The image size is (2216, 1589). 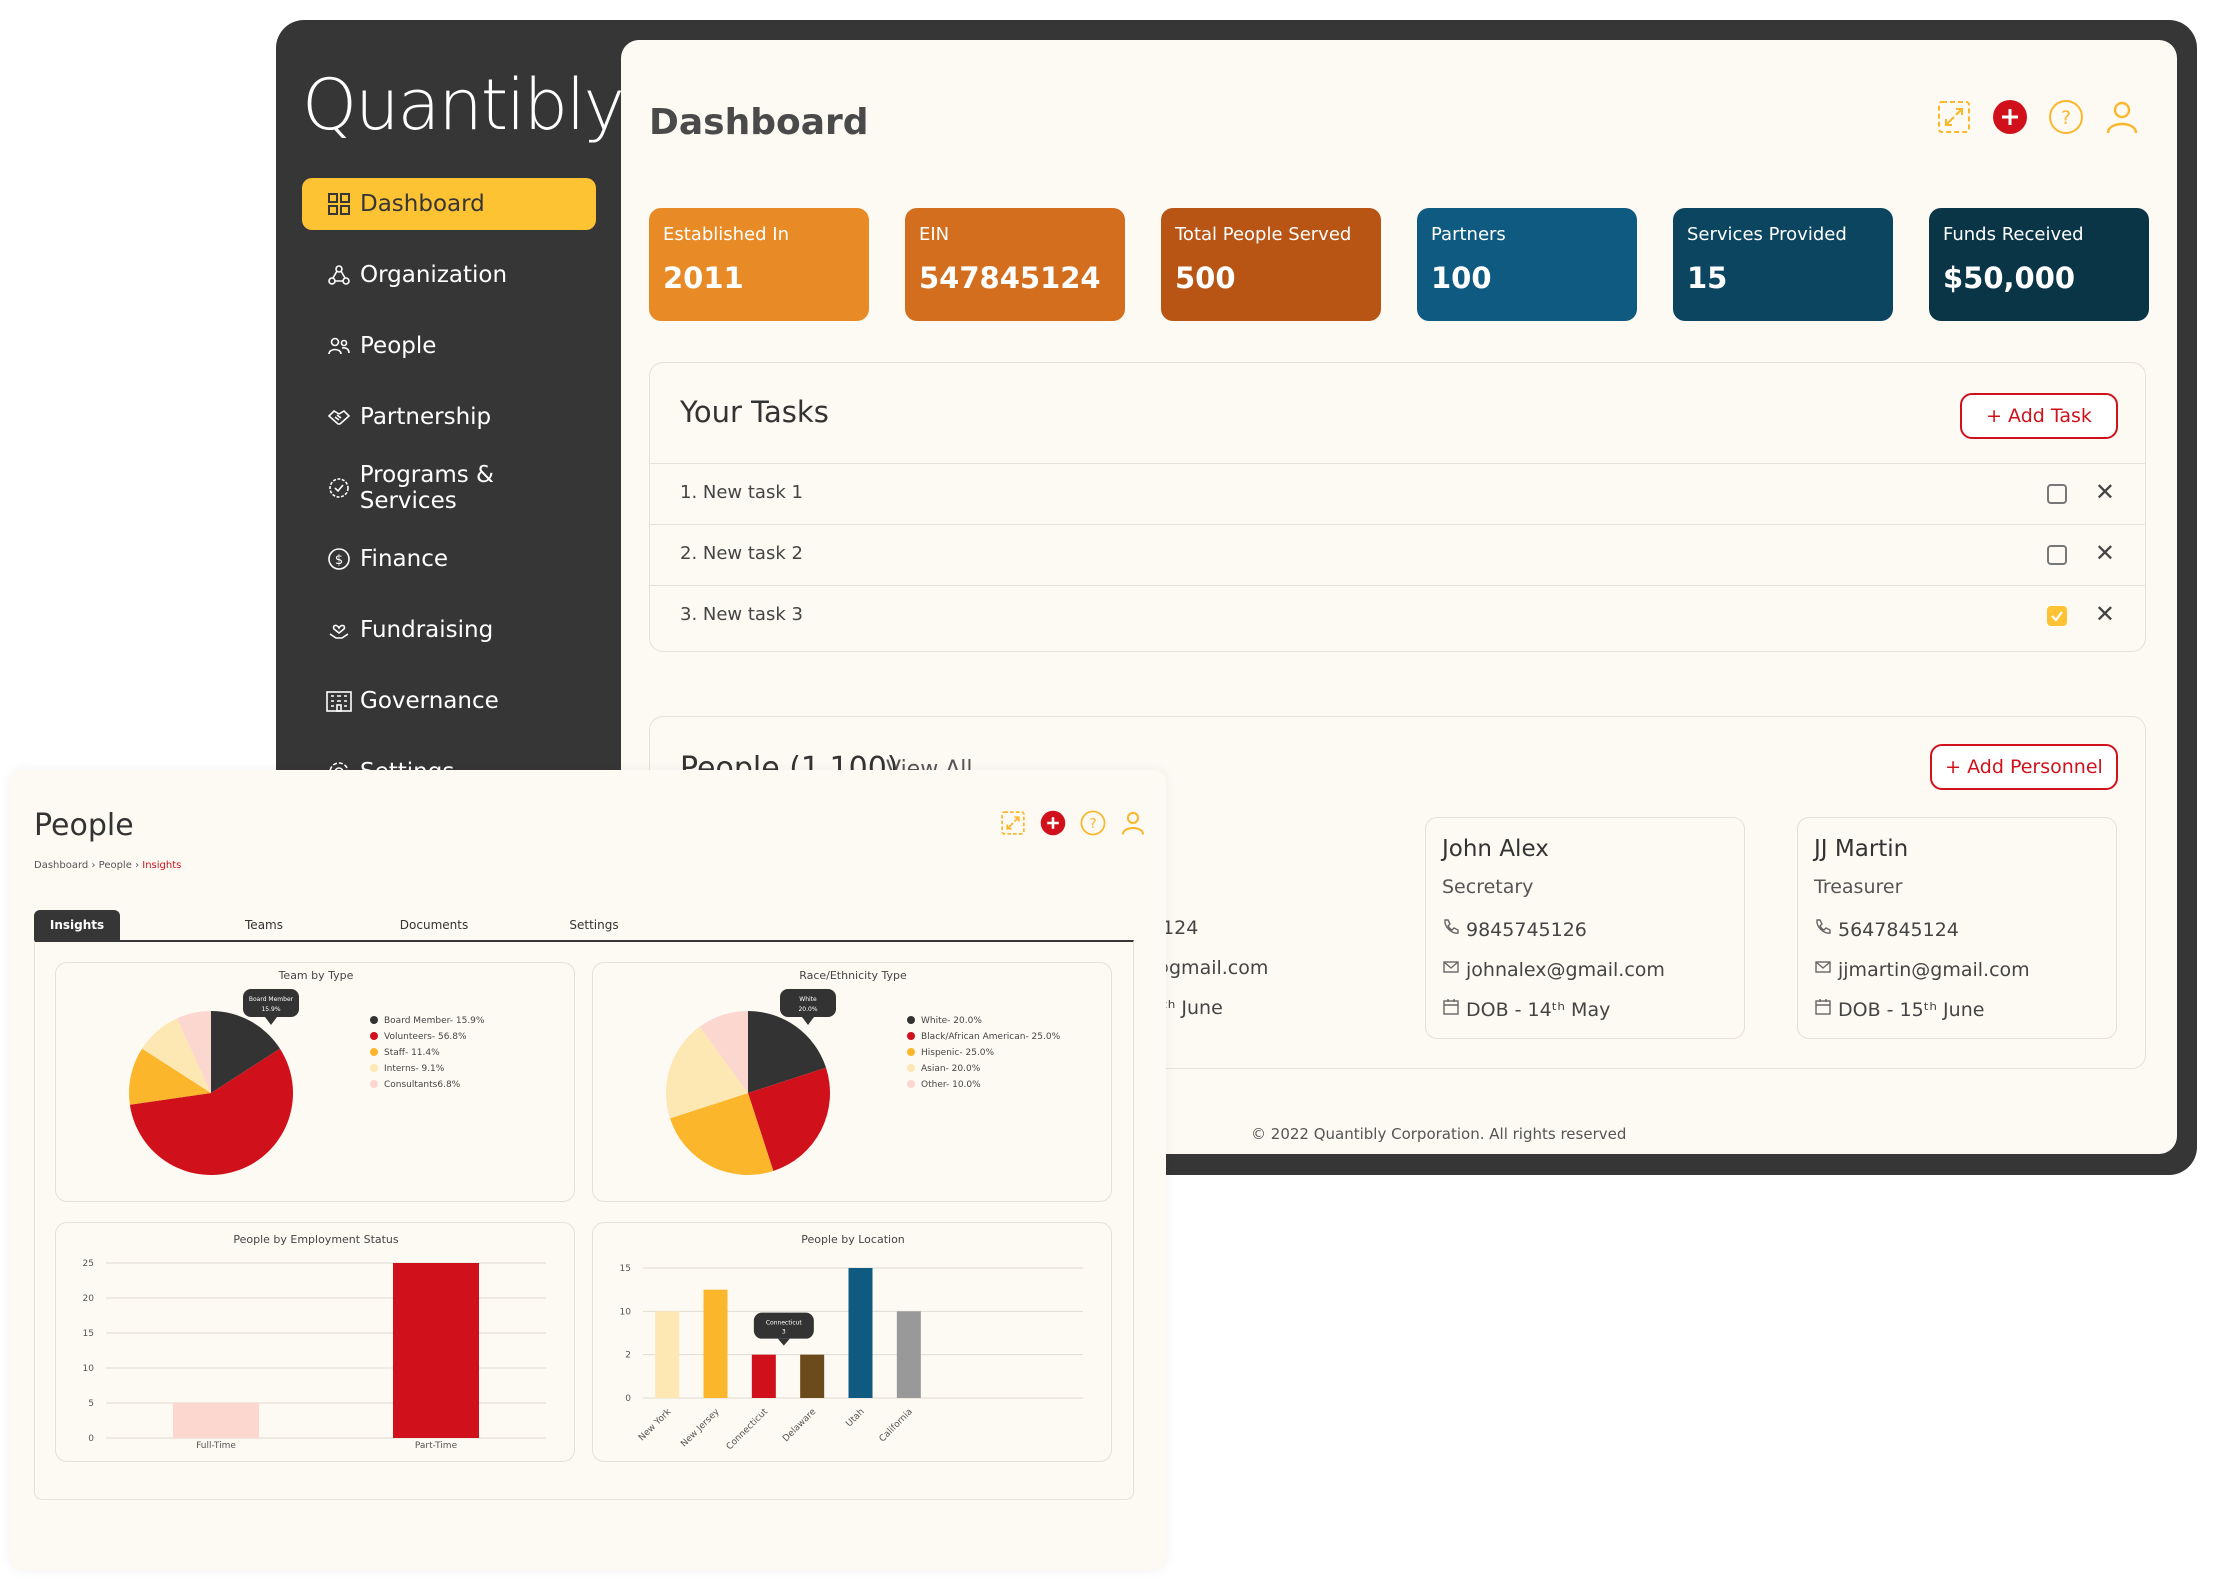 What do you see at coordinates (808, 1021) in the screenshot?
I see `tooltip-pointer` at bounding box center [808, 1021].